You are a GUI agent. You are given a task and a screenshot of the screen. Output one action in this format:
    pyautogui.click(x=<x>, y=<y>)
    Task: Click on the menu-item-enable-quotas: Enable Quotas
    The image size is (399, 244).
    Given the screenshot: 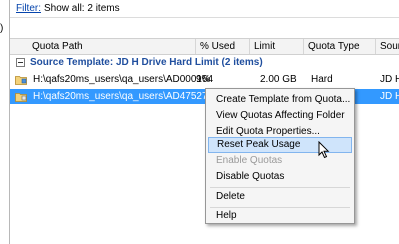 What is the action you would take?
    pyautogui.click(x=280, y=161)
    